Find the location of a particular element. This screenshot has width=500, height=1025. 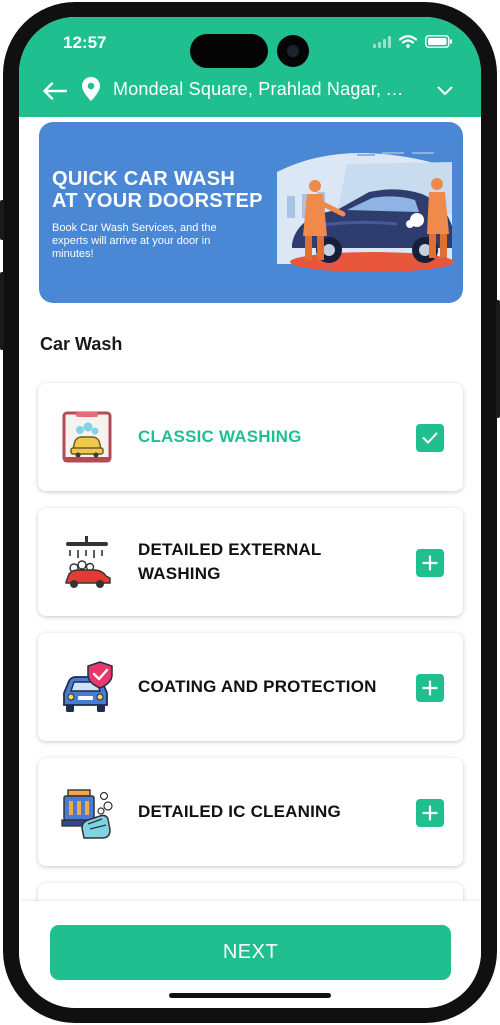

location-pin-icon is located at coordinates (91, 89).